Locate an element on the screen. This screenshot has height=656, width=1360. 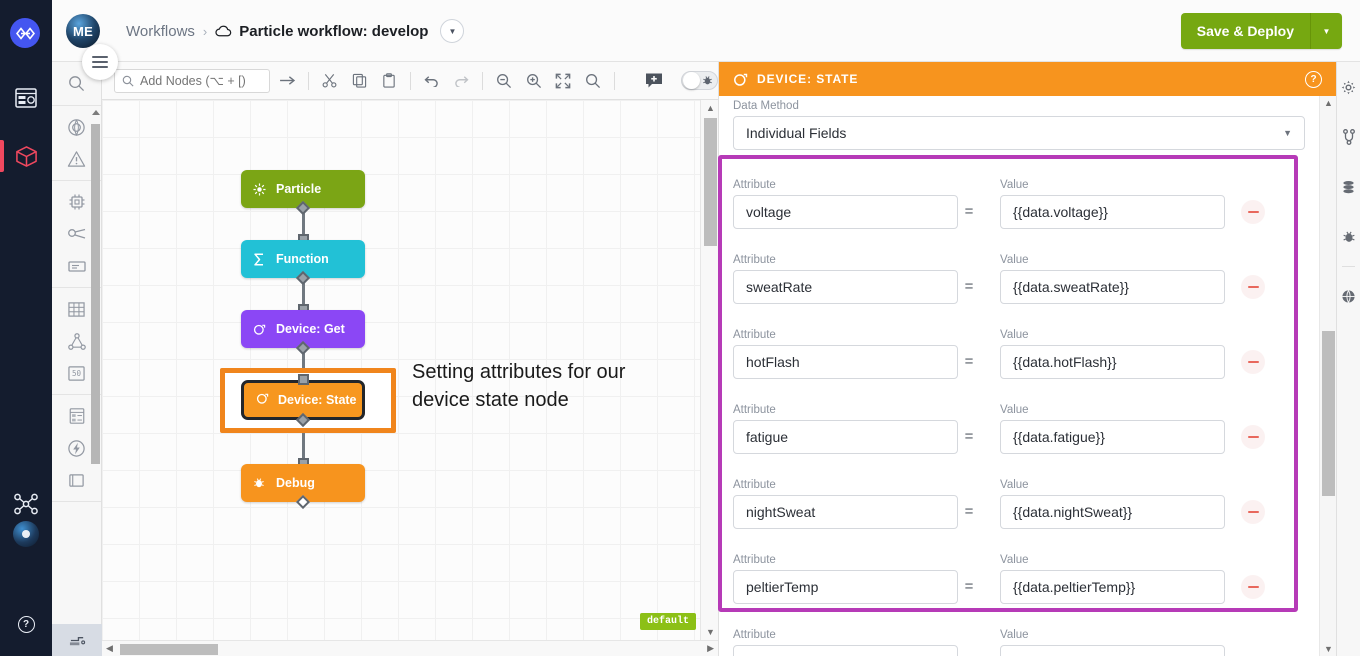
faucet-icon is located at coordinates (77, 640).